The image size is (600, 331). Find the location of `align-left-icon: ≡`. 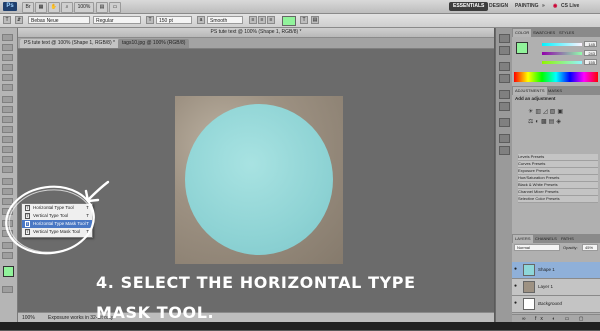

align-left-icon: ≡ is located at coordinates (253, 20).